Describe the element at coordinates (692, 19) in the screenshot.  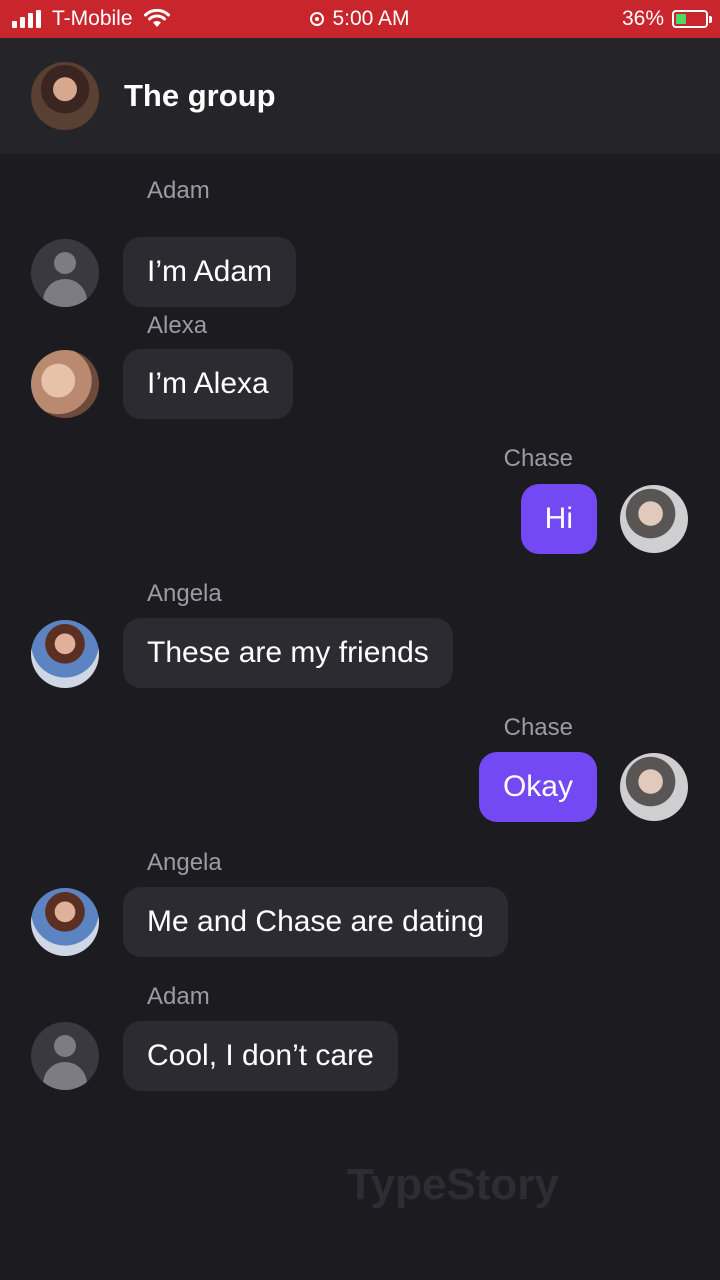
I see `battery-icon` at that location.